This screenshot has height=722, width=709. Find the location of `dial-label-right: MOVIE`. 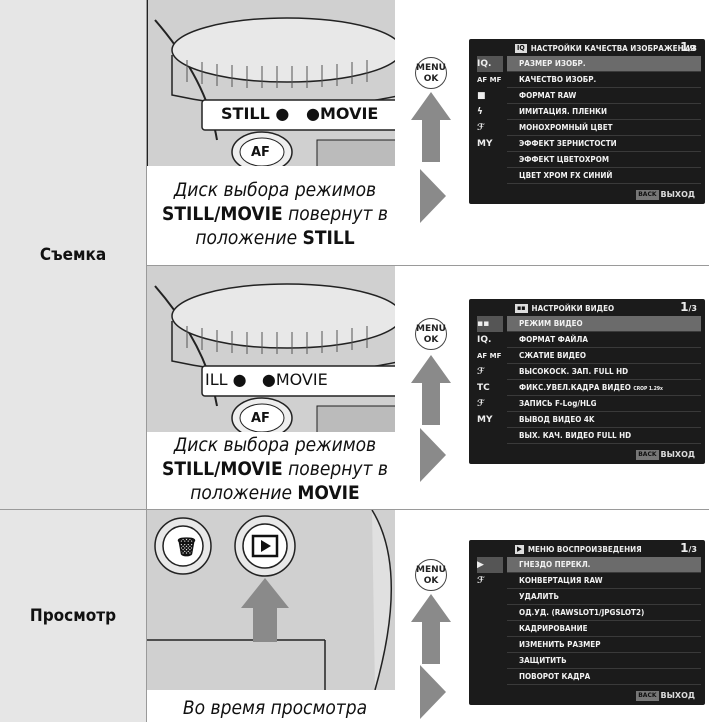

dial-label-right: MOVIE is located at coordinates (301, 379).